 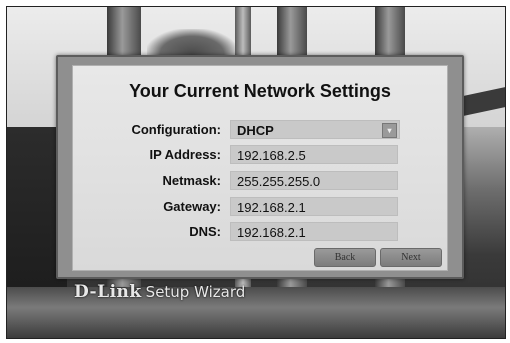 I want to click on dns-field: 192.168.2.1, so click(x=314, y=231).